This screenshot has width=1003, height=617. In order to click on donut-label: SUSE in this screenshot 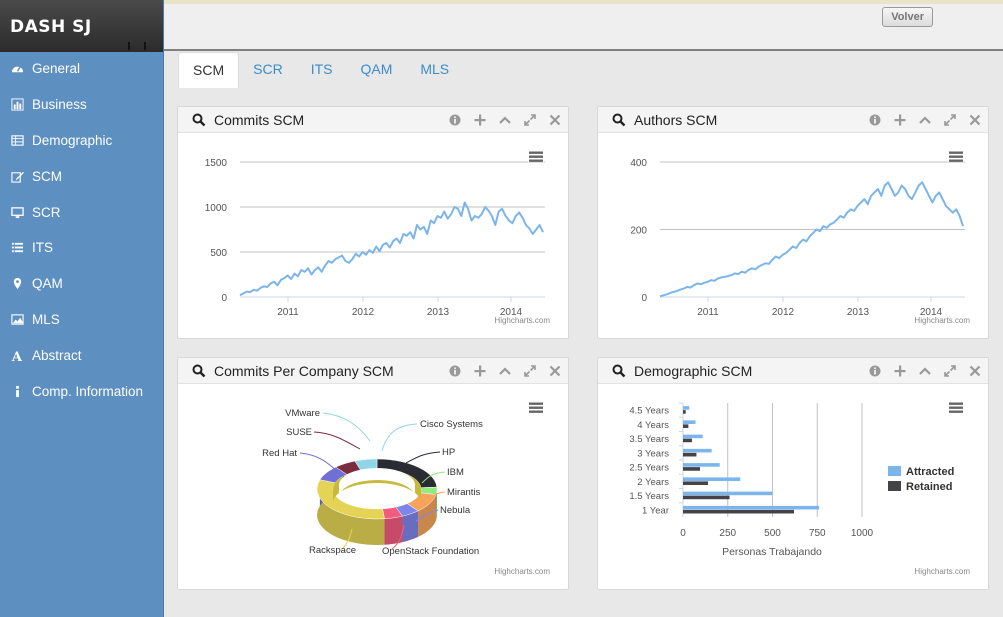, I will do `click(299, 432)`.